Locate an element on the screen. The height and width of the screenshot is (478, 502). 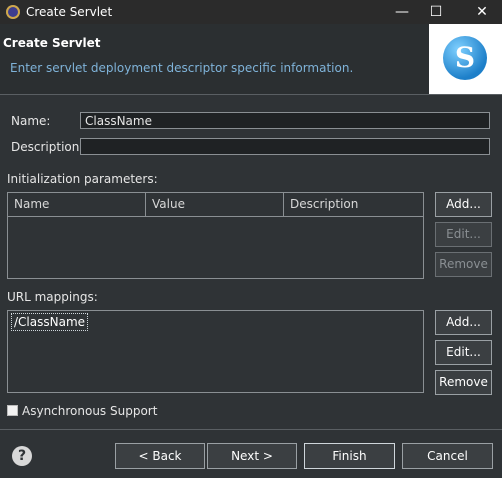
url-mappings-list: /ClassName is located at coordinates (215, 351).